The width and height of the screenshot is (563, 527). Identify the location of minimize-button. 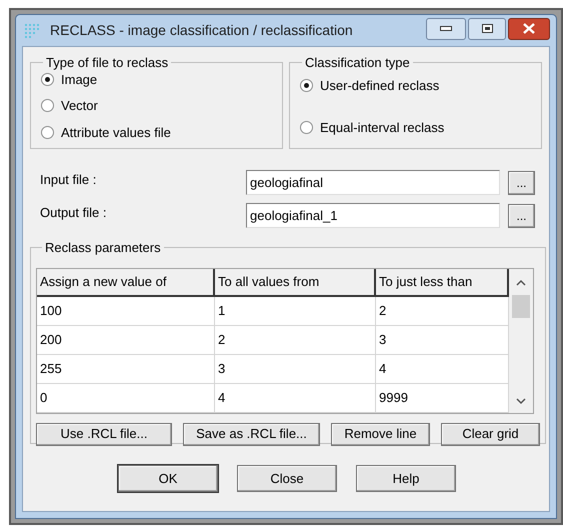
(446, 29).